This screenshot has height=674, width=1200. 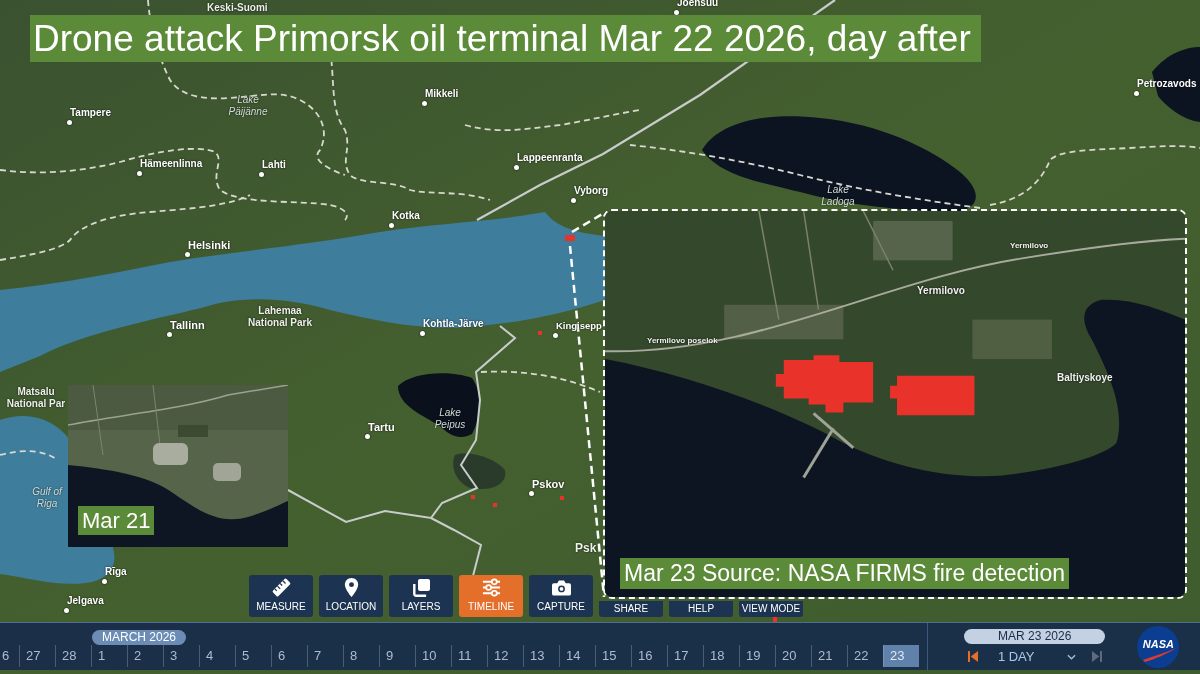 What do you see at coordinates (248, 106) in the screenshot?
I see `water-label: Lake Päijänne` at bounding box center [248, 106].